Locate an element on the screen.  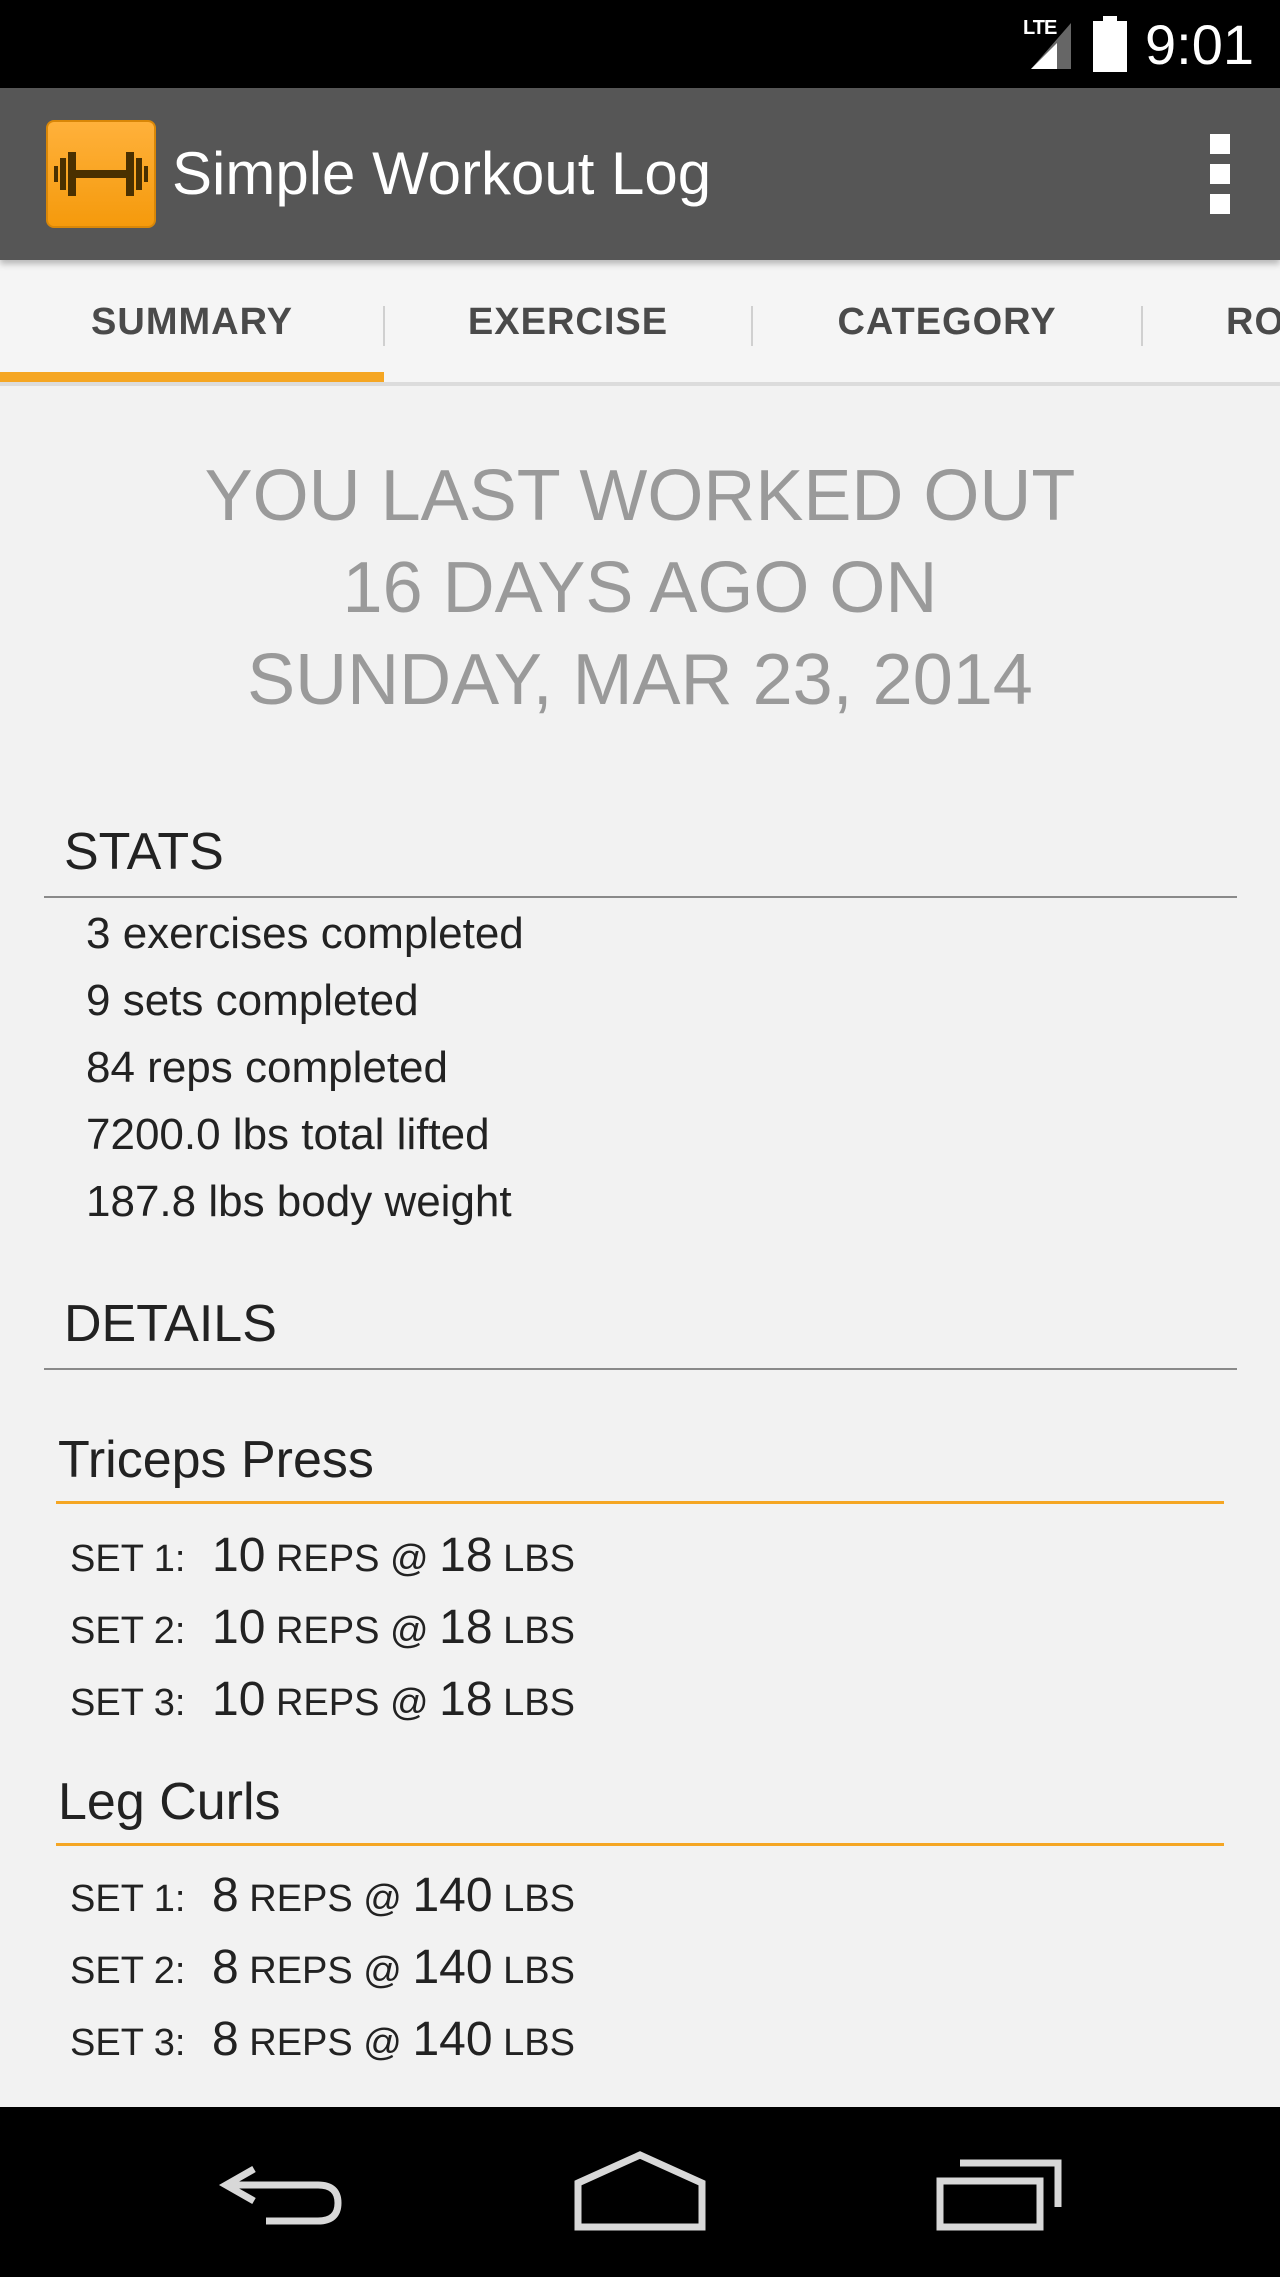
set-row: SET 3: 8 REPS @ 140 LBS is located at coordinates (322, 2042).